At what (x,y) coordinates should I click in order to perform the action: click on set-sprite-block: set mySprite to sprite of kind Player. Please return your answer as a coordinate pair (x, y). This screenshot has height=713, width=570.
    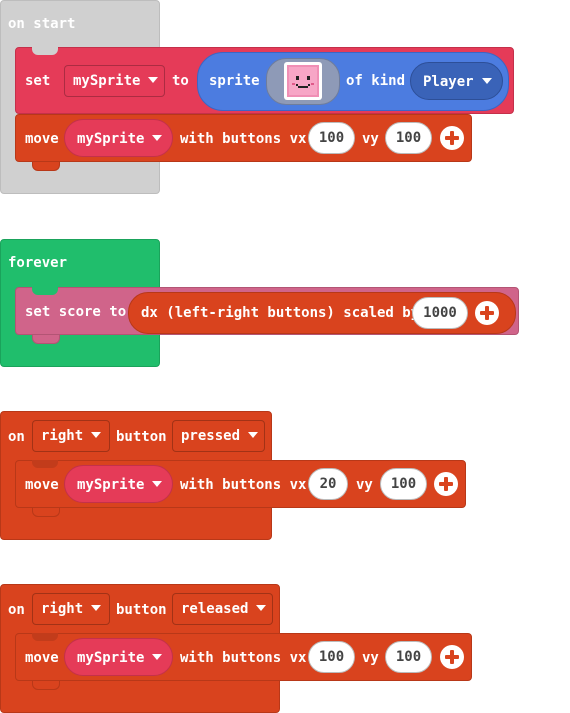
    Looking at the image, I should click on (264, 80).